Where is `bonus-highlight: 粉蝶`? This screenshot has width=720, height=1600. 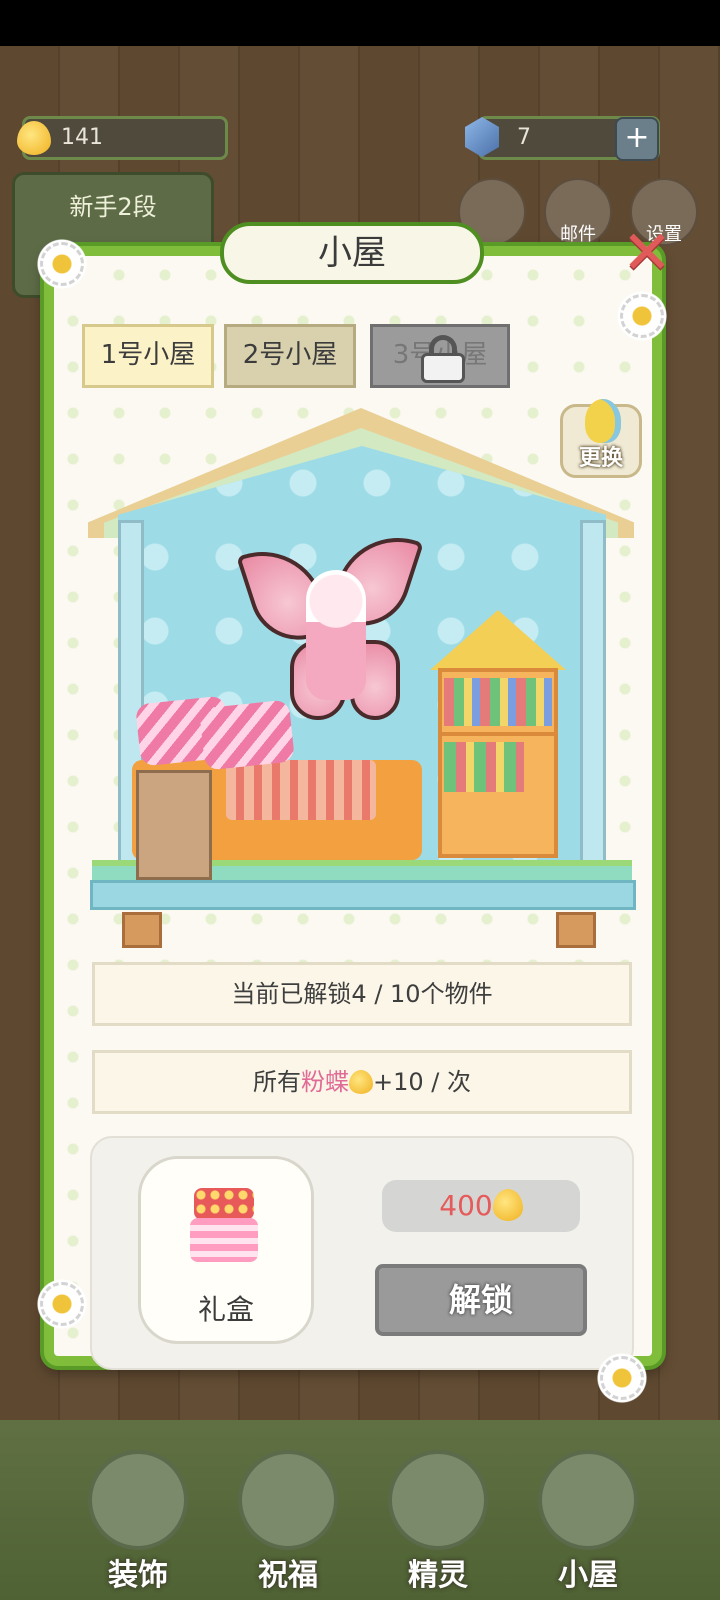
bonus-highlight: 粉蝶 is located at coordinates (325, 1082).